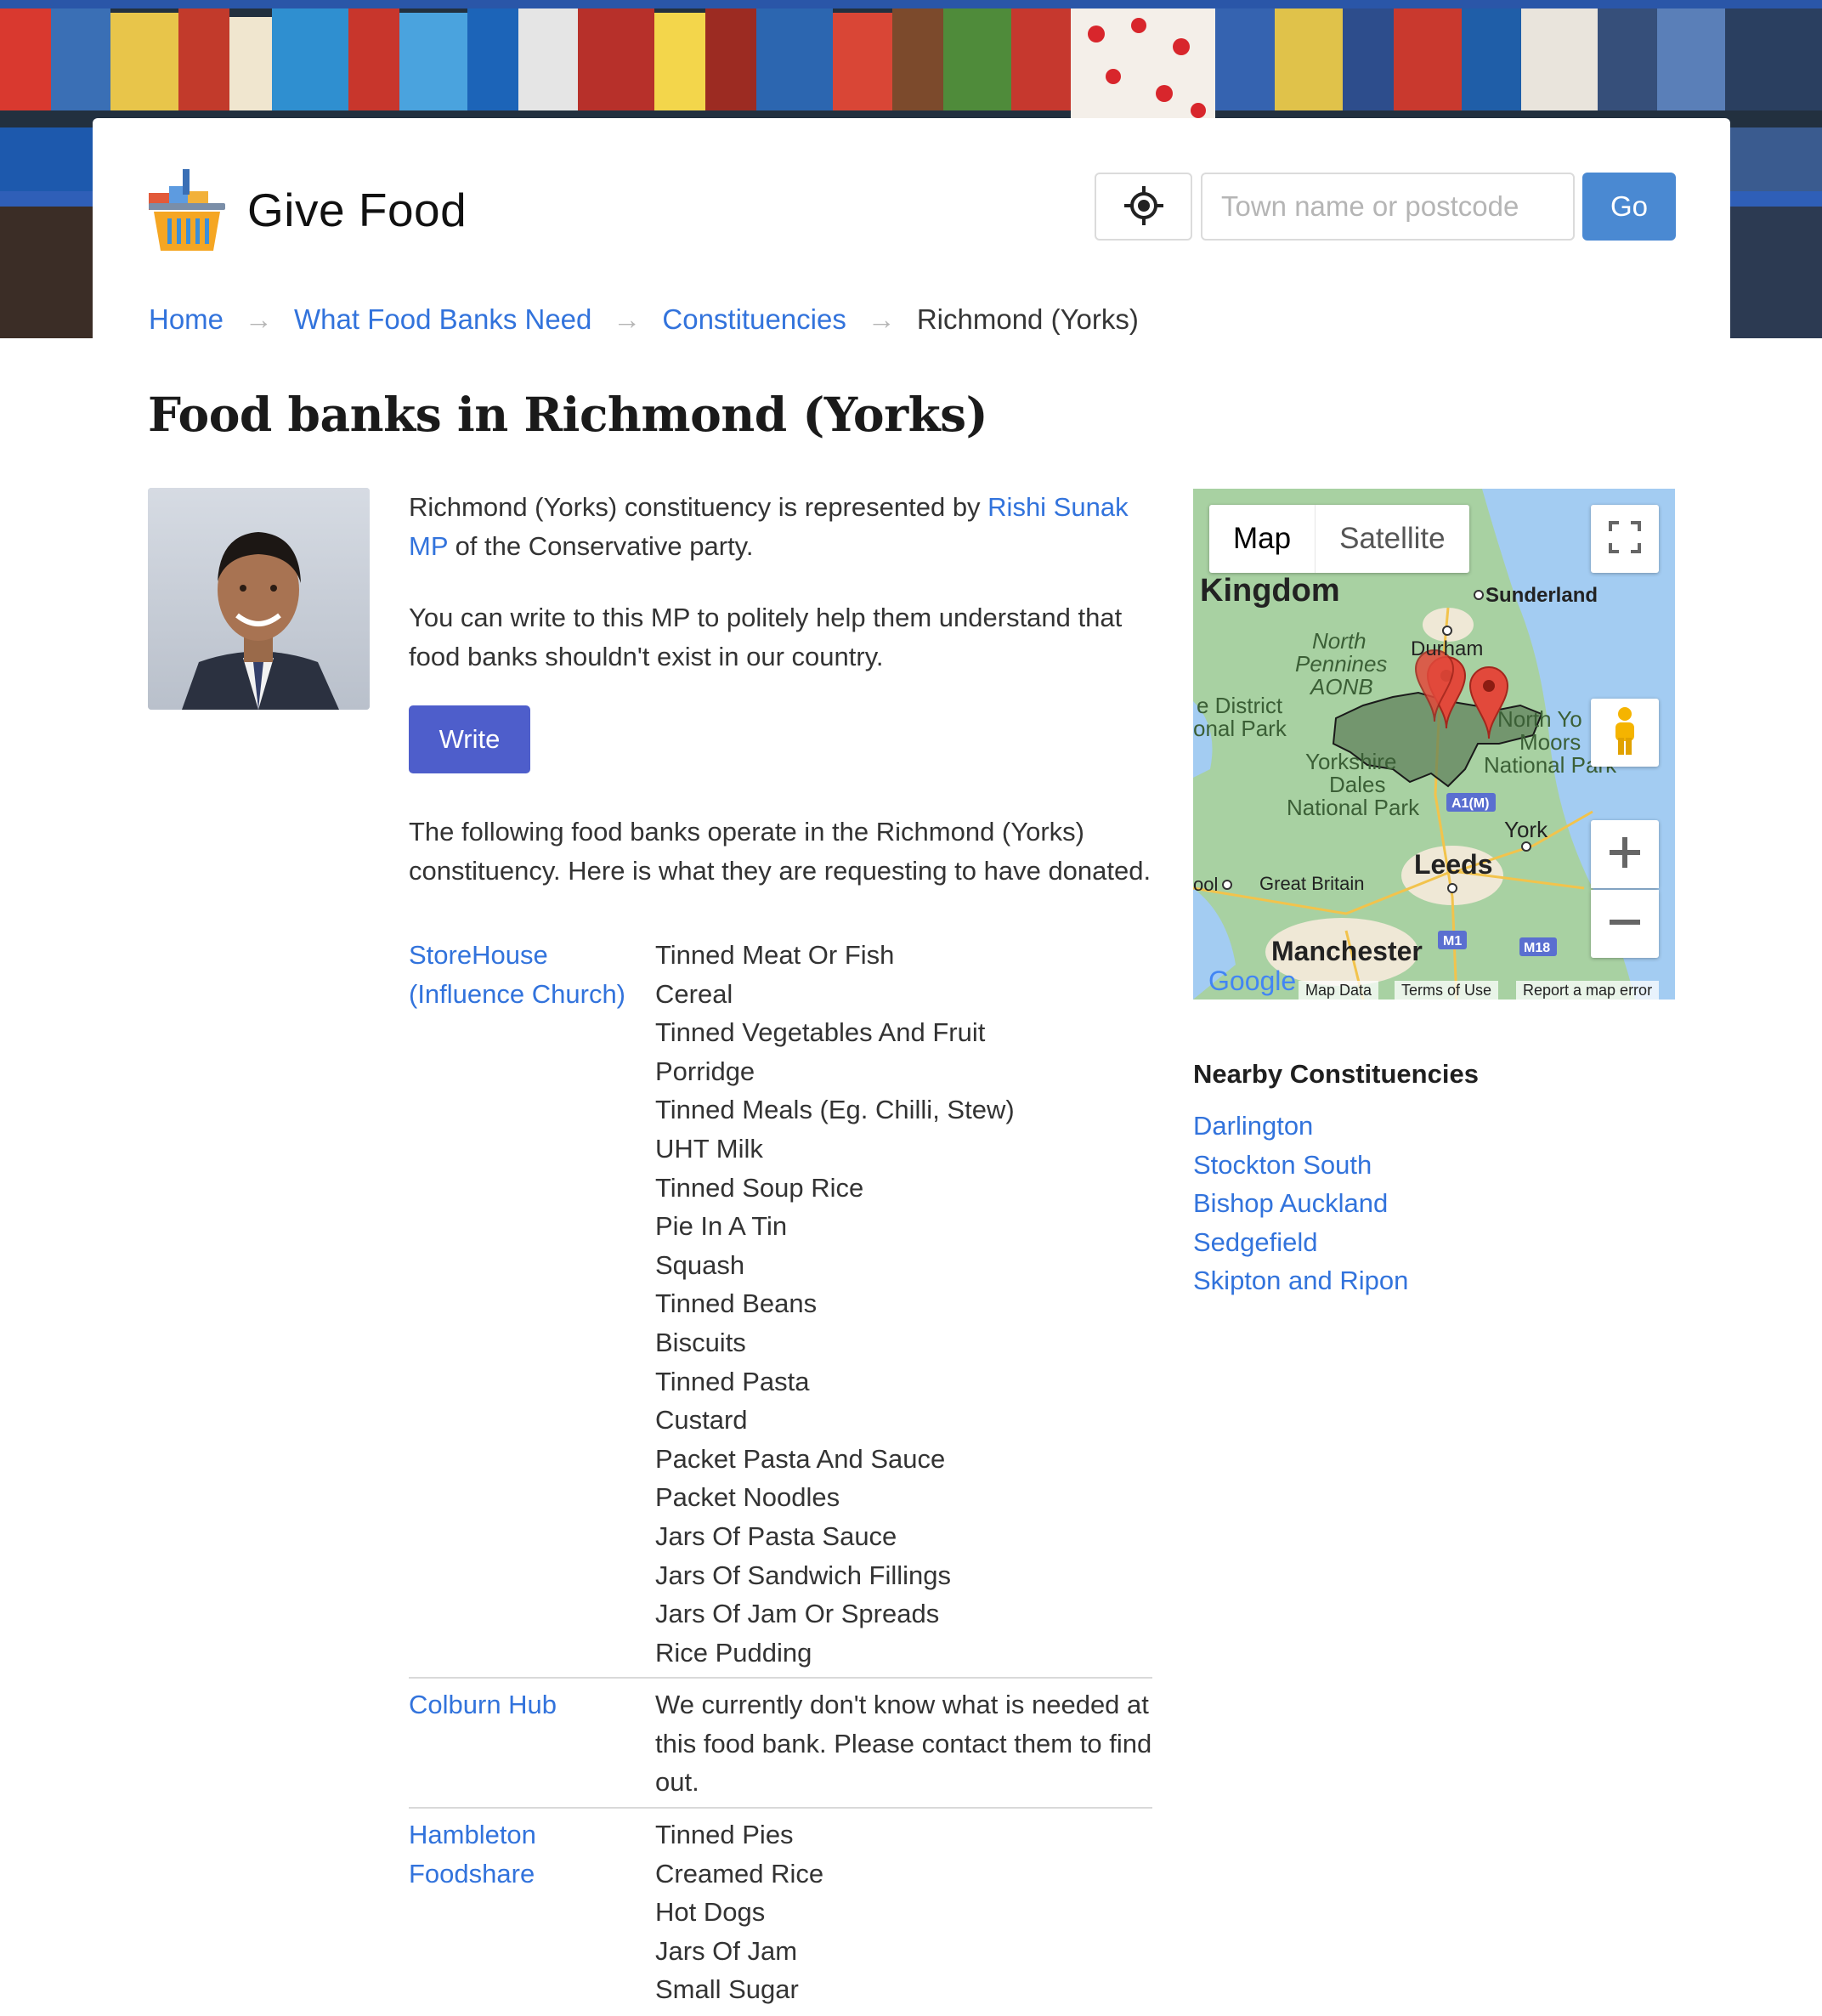  What do you see at coordinates (1447, 648) in the screenshot?
I see `map-label: Durham` at bounding box center [1447, 648].